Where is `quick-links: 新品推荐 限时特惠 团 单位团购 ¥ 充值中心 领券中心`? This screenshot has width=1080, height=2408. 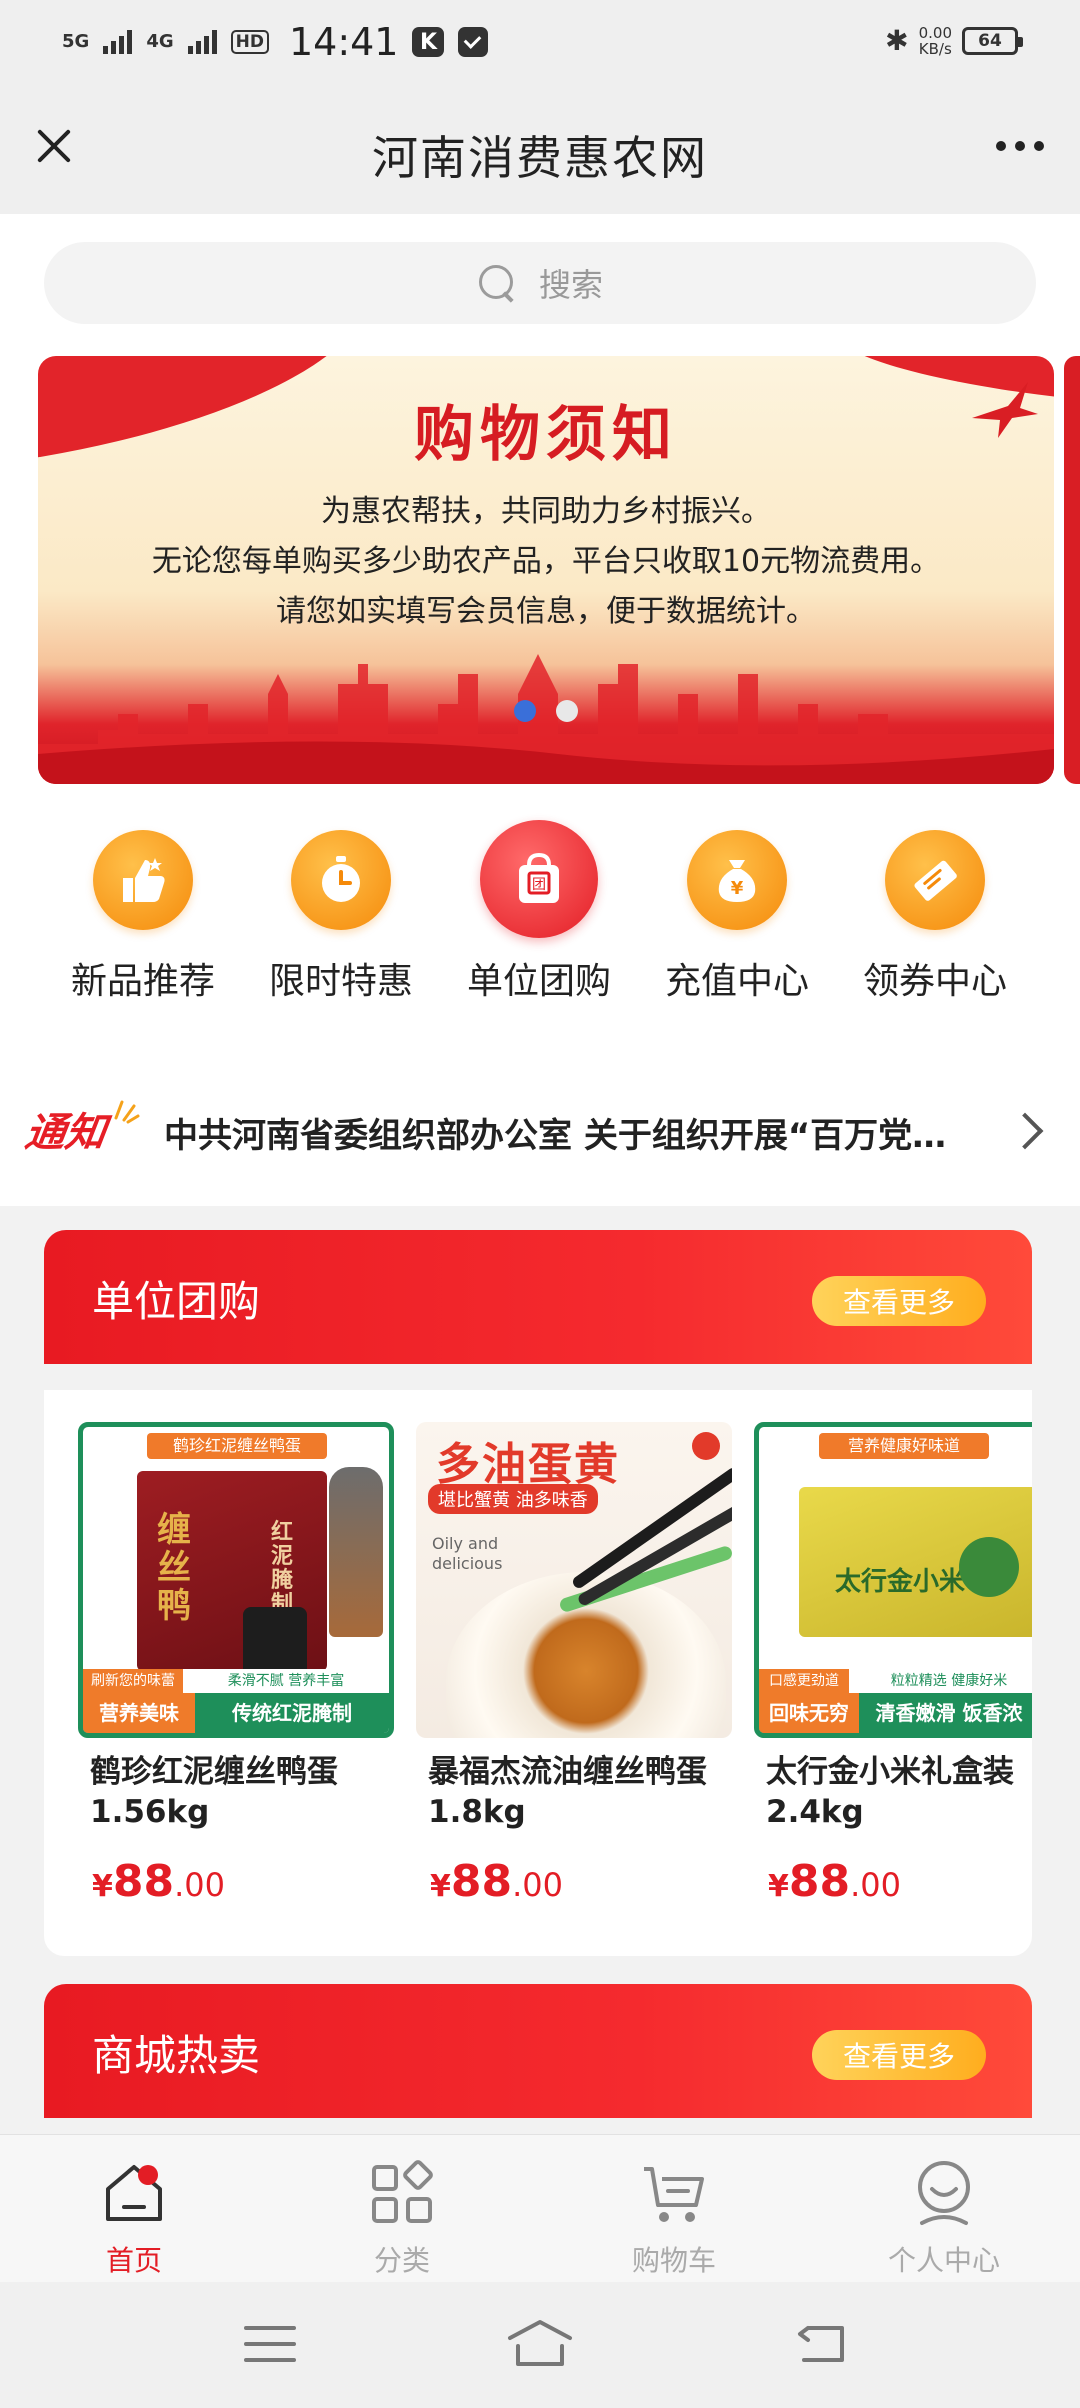
quick-links: 新品推荐 限时特惠 团 单位团购 ¥ 充值中心 领券中心 is located at coordinates (540, 915).